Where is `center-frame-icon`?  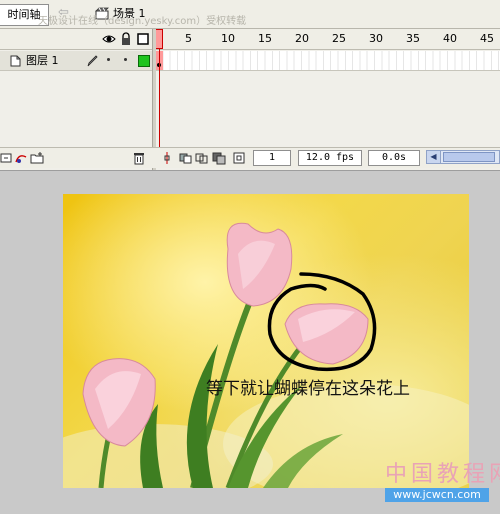
center-frame-icon is located at coordinates (167, 158).